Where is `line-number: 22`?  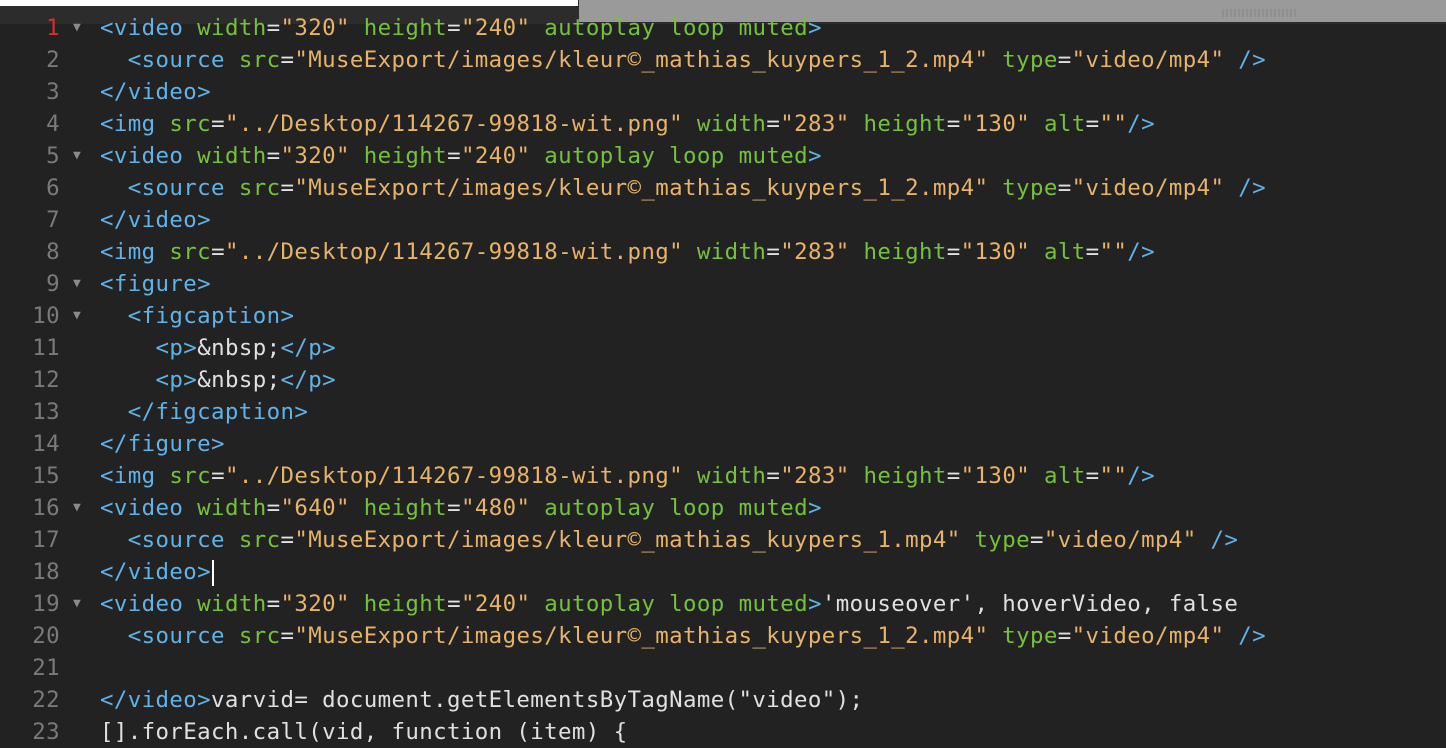 line-number: 22 is located at coordinates (46, 700).